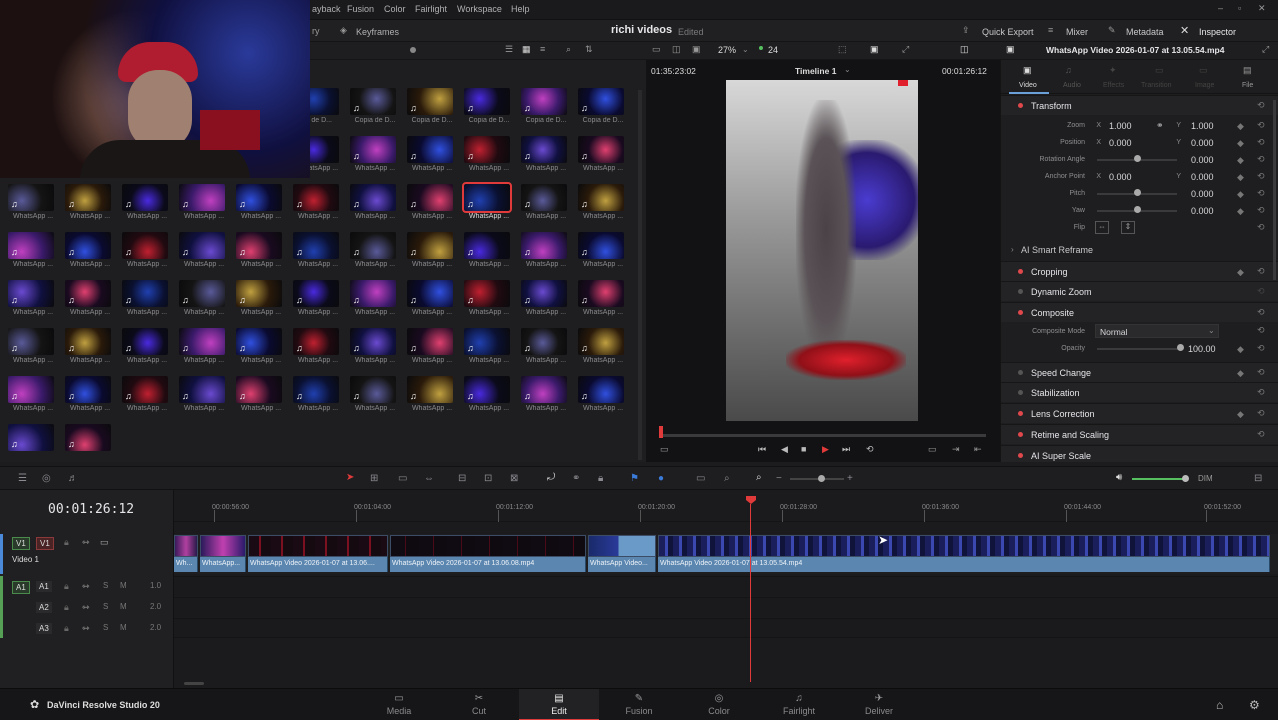 The width and height of the screenshot is (1278, 720). I want to click on menu-fusion: Fusion, so click(360, 9).